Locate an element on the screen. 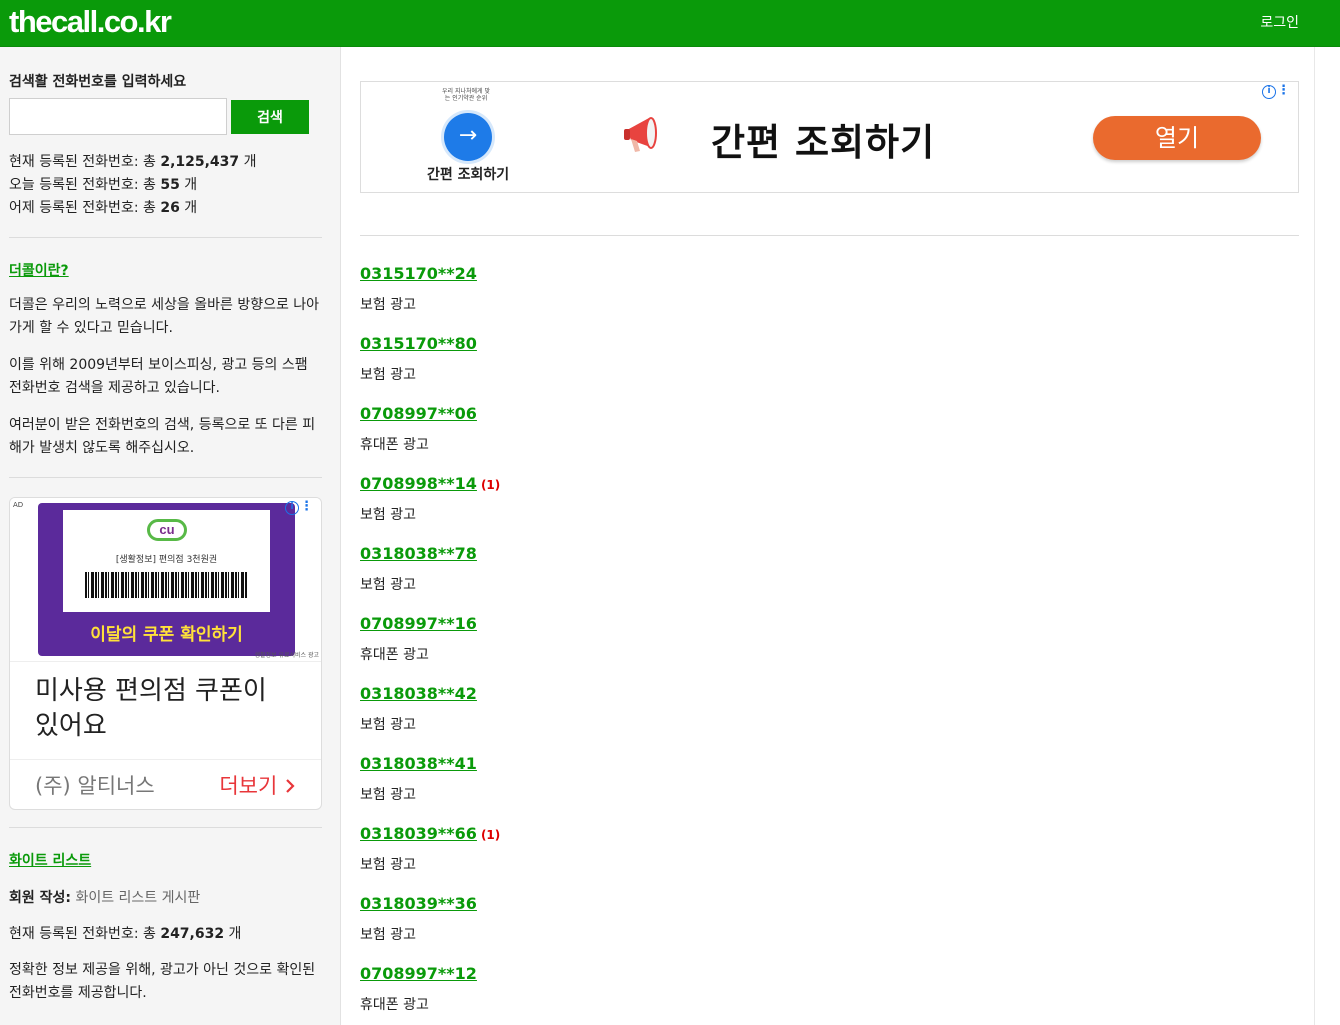 Image resolution: width=1340 pixels, height=1025 pixels. ad-info-icon: i is located at coordinates (292, 508).